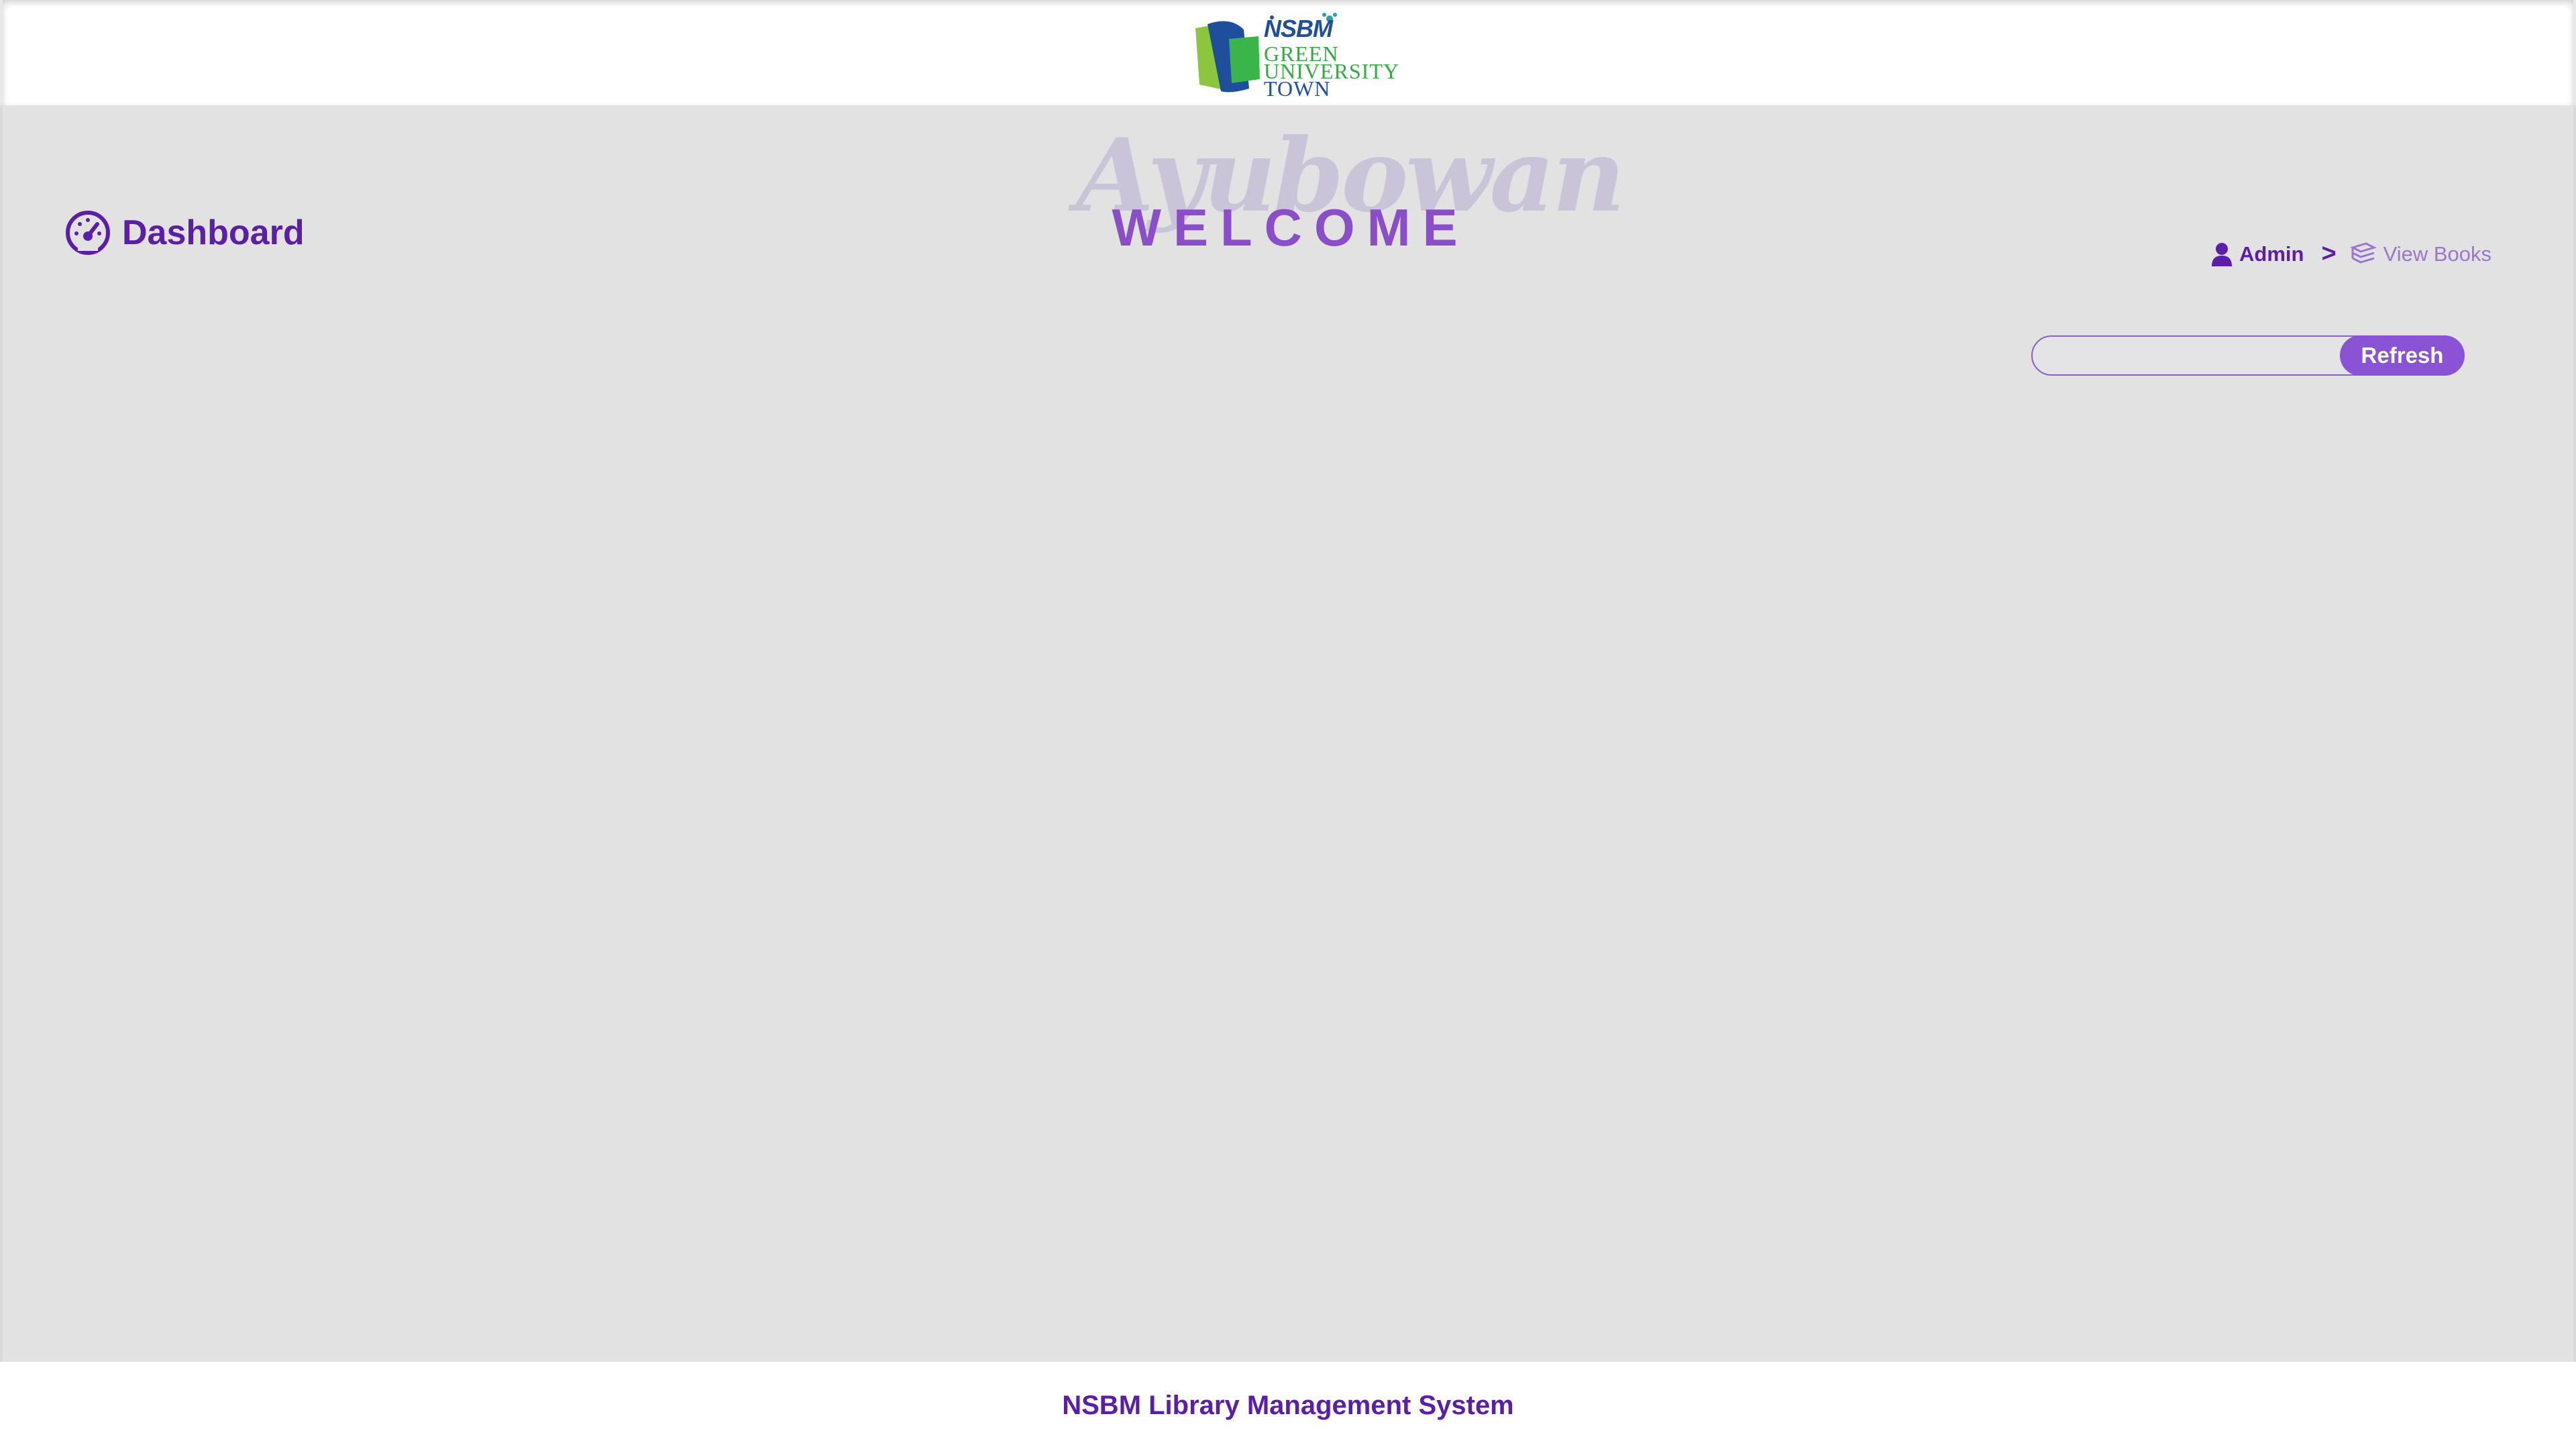 This screenshot has width=2576, height=1449. What do you see at coordinates (1297, 88) in the screenshot?
I see `logo-town-text: TOWN` at bounding box center [1297, 88].